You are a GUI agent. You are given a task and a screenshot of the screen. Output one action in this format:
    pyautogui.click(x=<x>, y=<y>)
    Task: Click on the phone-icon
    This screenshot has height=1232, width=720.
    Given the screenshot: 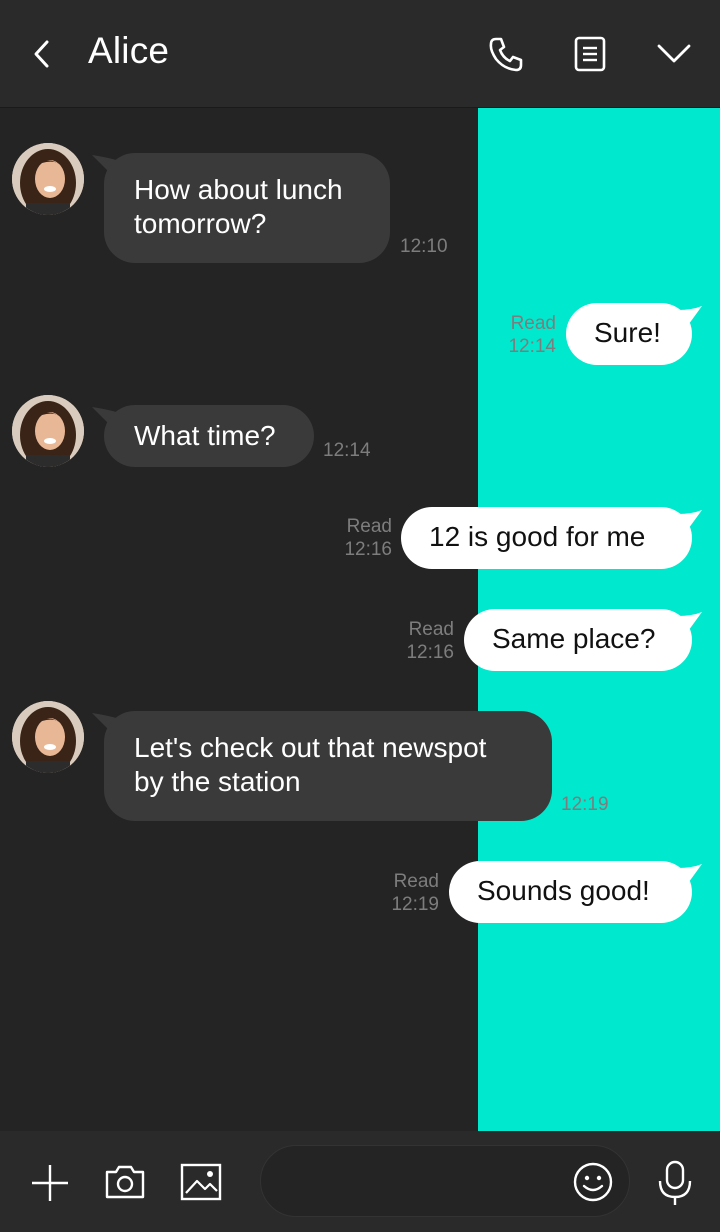 What is the action you would take?
    pyautogui.click(x=506, y=54)
    